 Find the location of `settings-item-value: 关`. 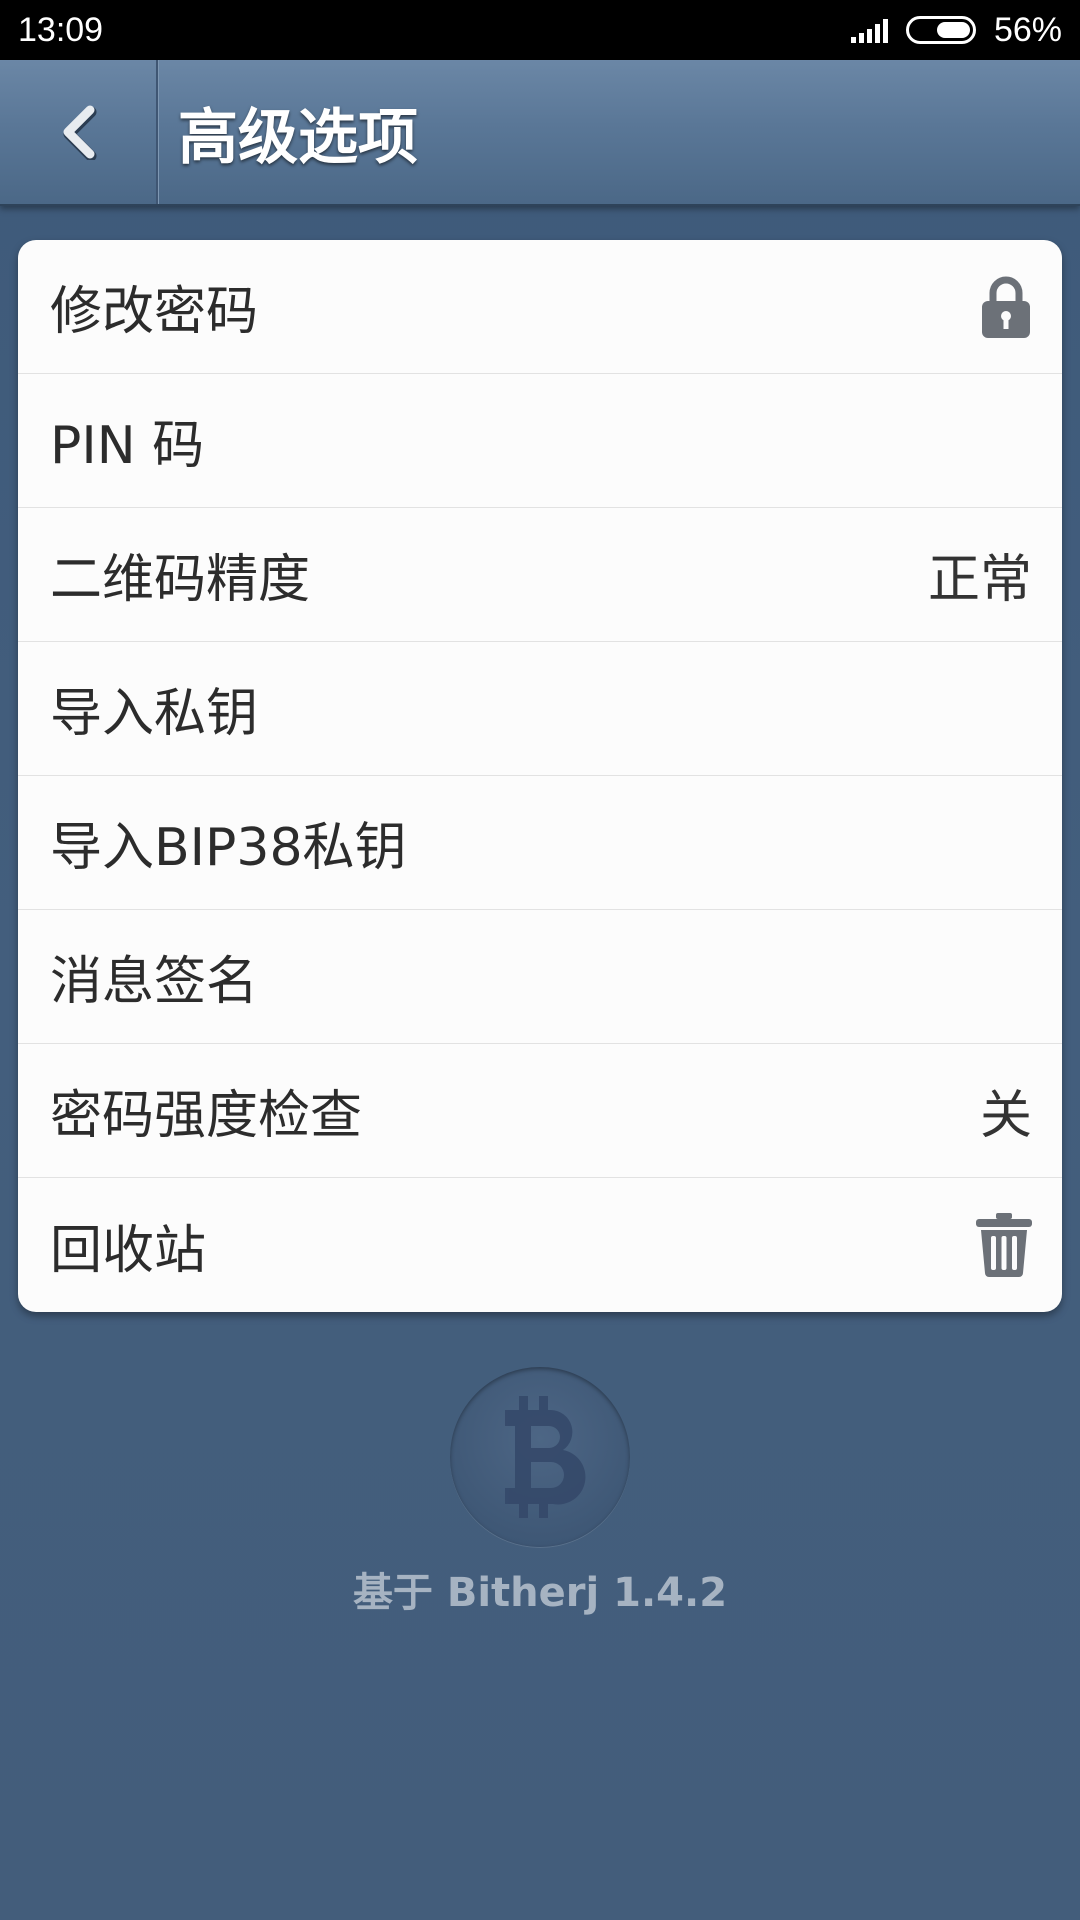

settings-item-value: 关 is located at coordinates (1005, 1116).